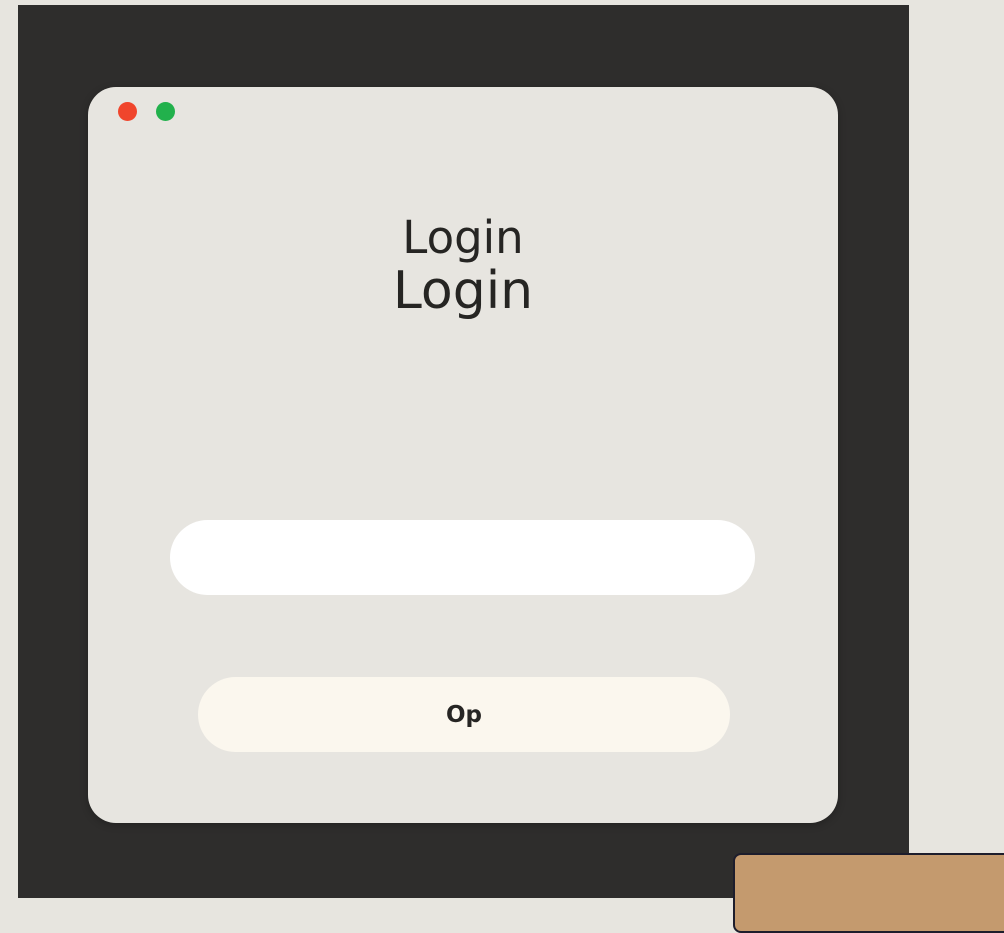 The height and width of the screenshot is (933, 1004). I want to click on zoom-dot-icon, so click(165, 111).